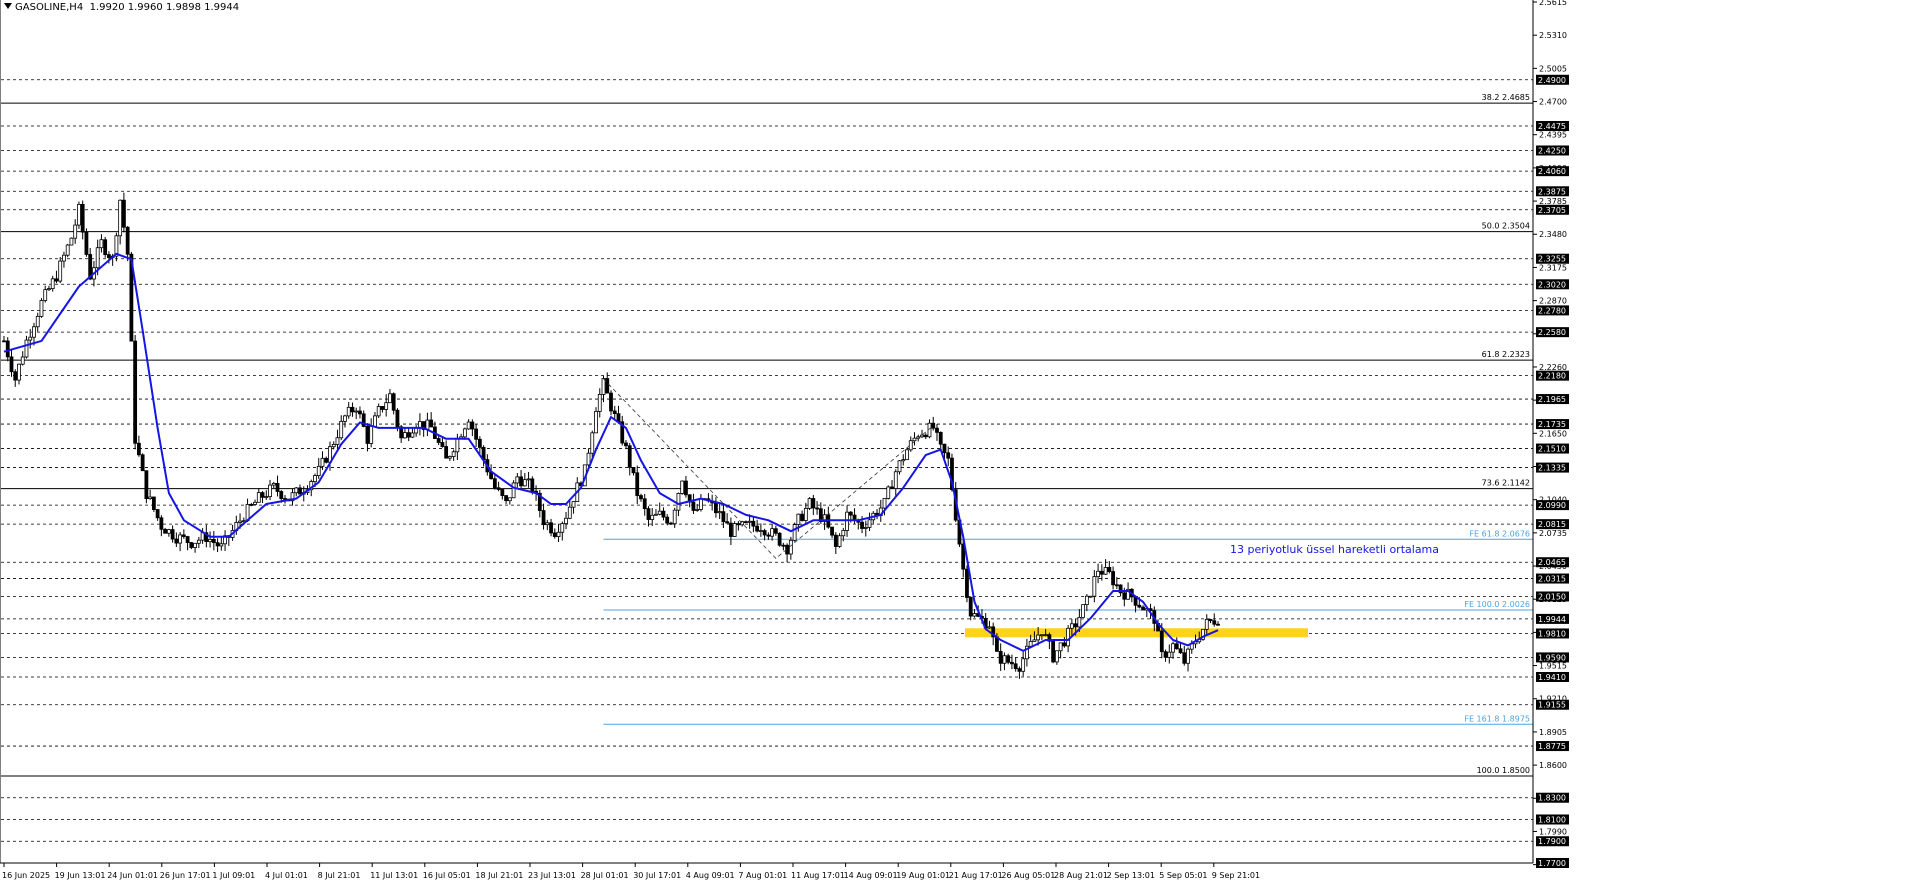  I want to click on ohlc-open: 1.9920, so click(107, 7).